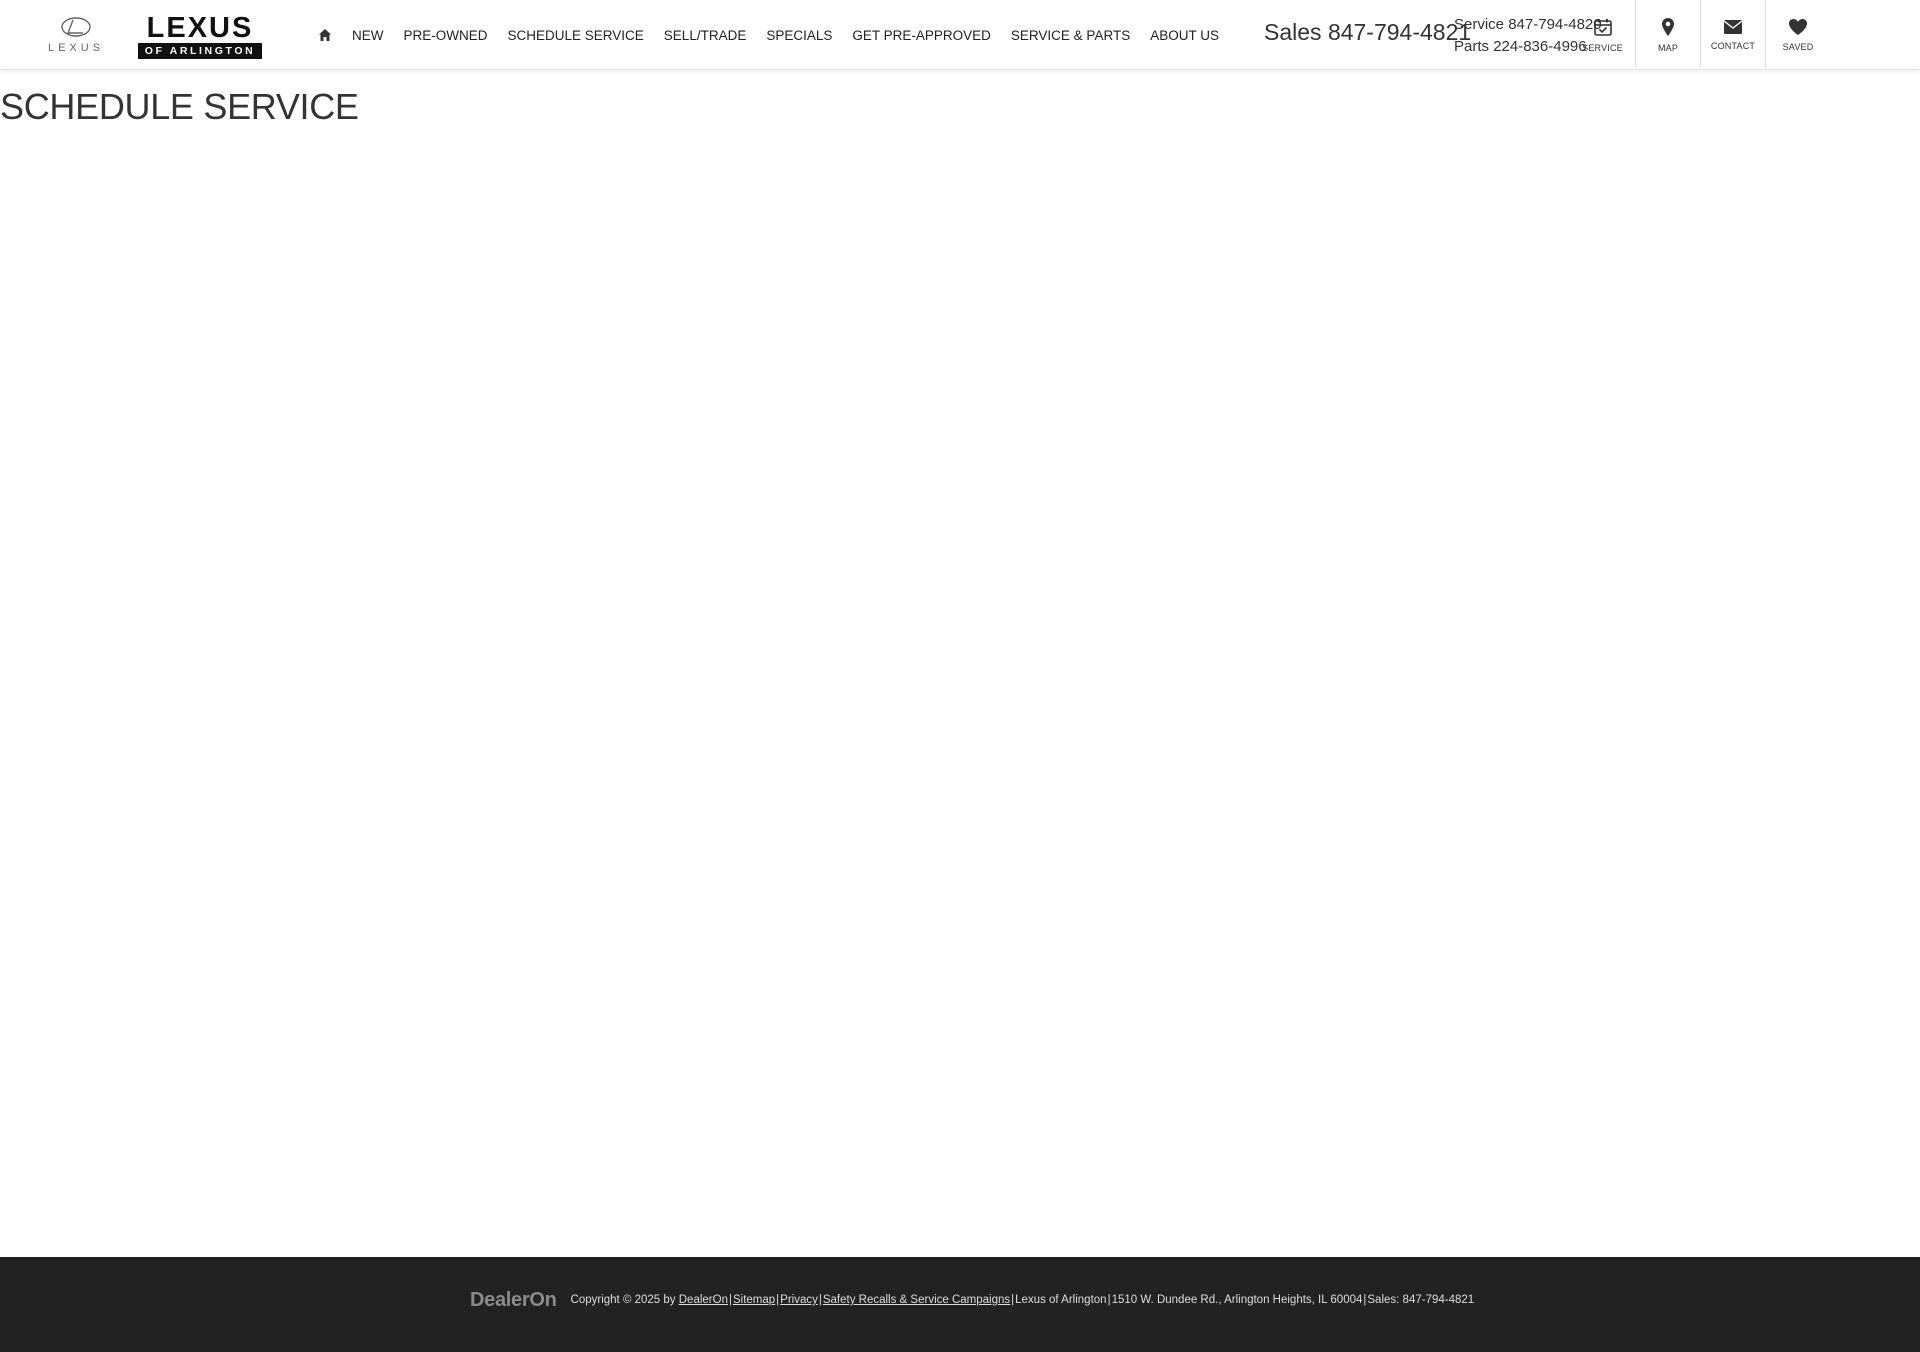  I want to click on footer-dealer-name: Lexus of Arlington, so click(1061, 1300).